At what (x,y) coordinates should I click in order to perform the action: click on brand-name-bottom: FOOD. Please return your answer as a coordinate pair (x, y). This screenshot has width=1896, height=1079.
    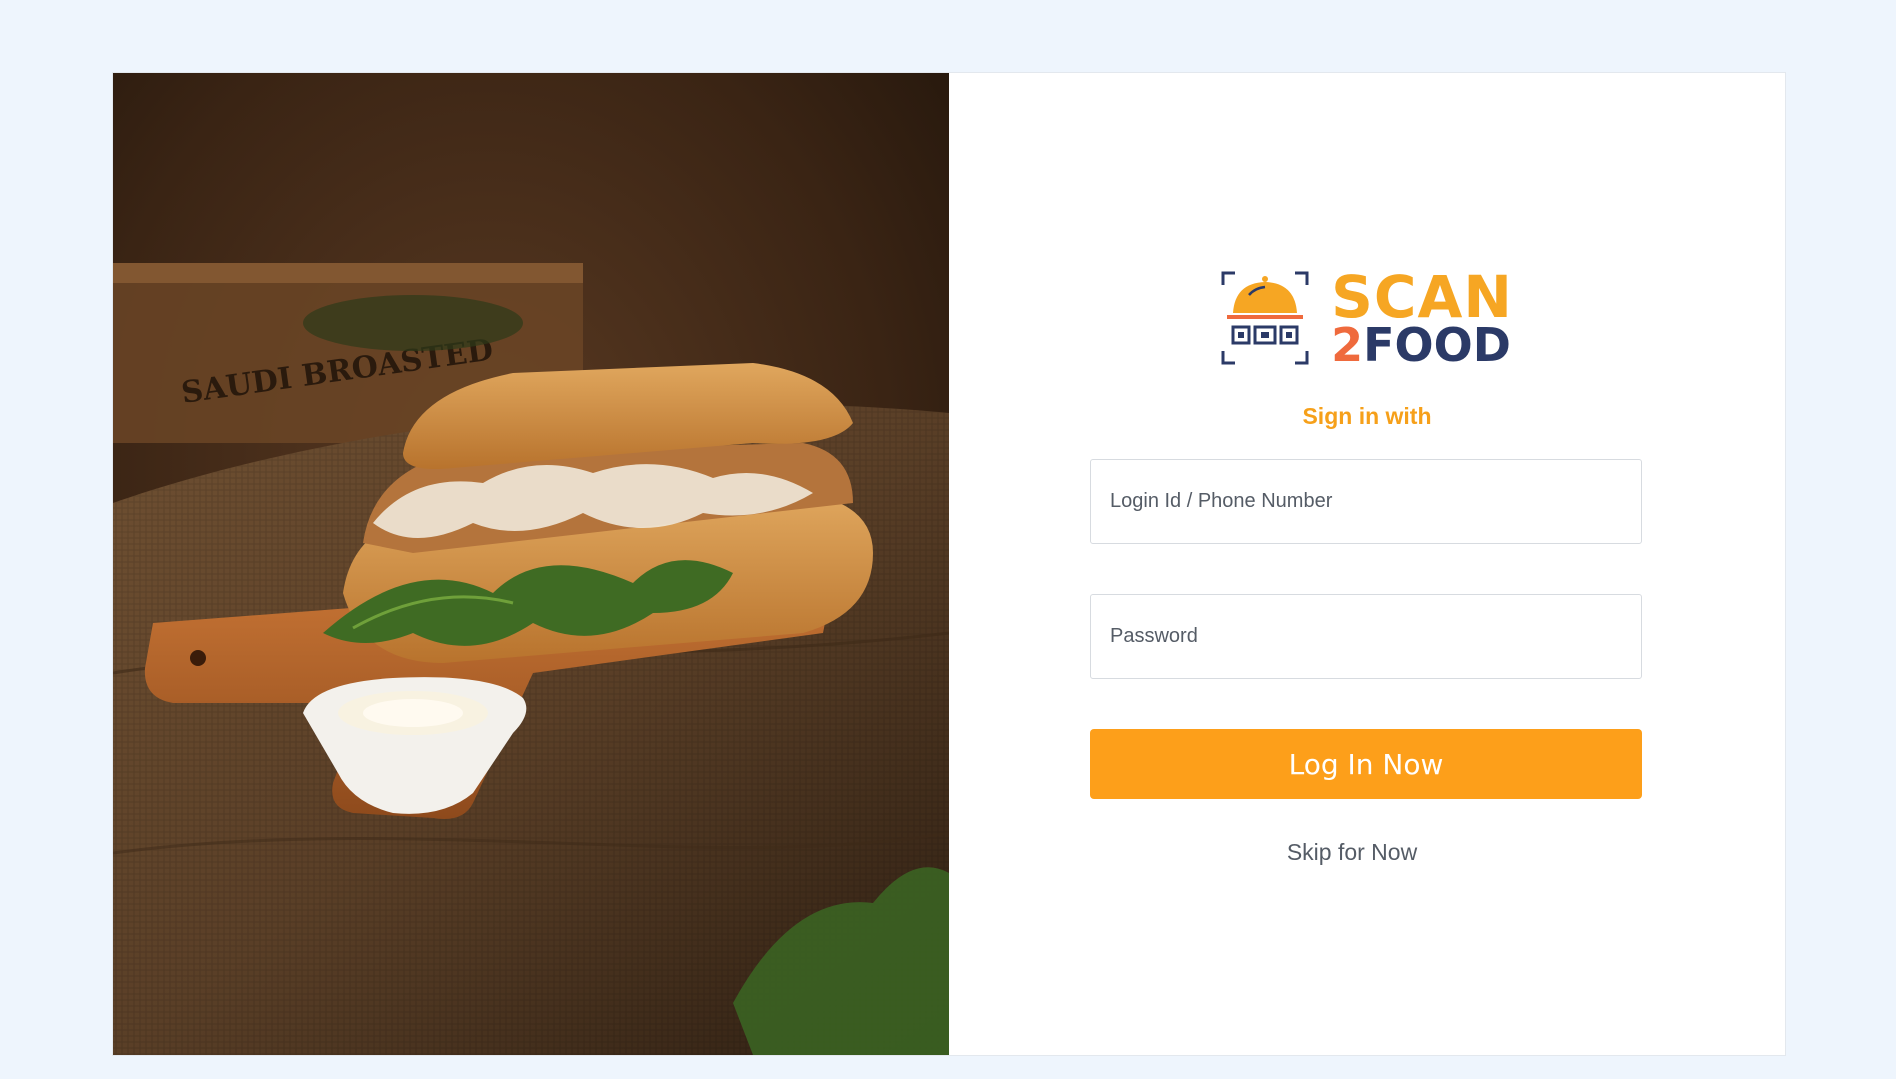
    Looking at the image, I should click on (1437, 345).